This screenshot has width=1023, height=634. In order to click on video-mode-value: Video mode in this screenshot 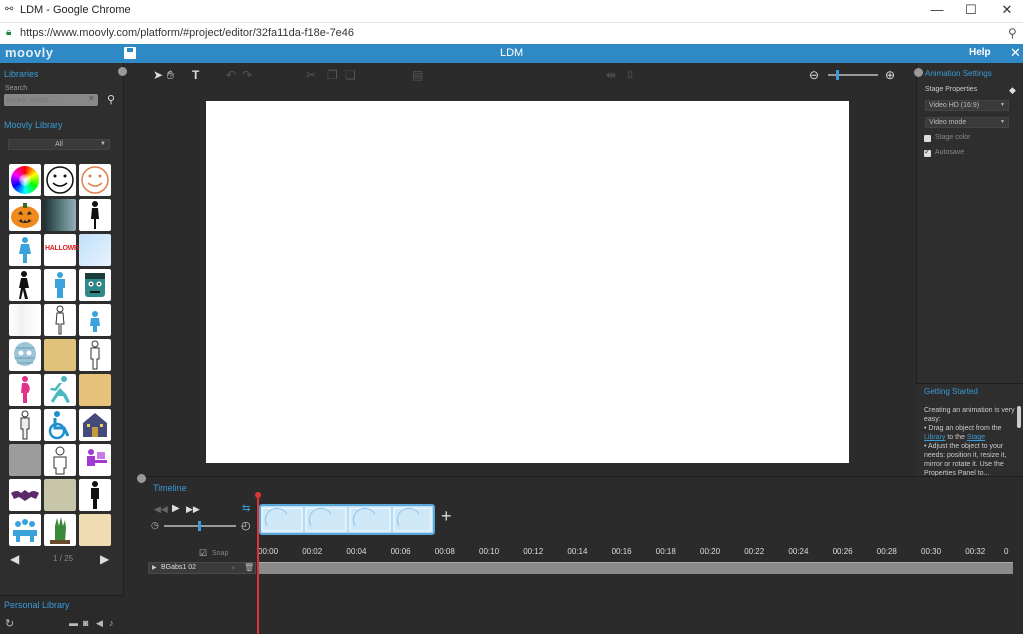, I will do `click(948, 122)`.